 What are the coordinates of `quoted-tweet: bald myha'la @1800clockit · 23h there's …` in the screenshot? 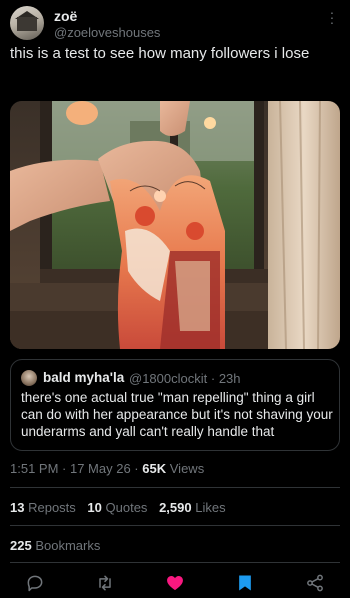 It's located at (175, 405).